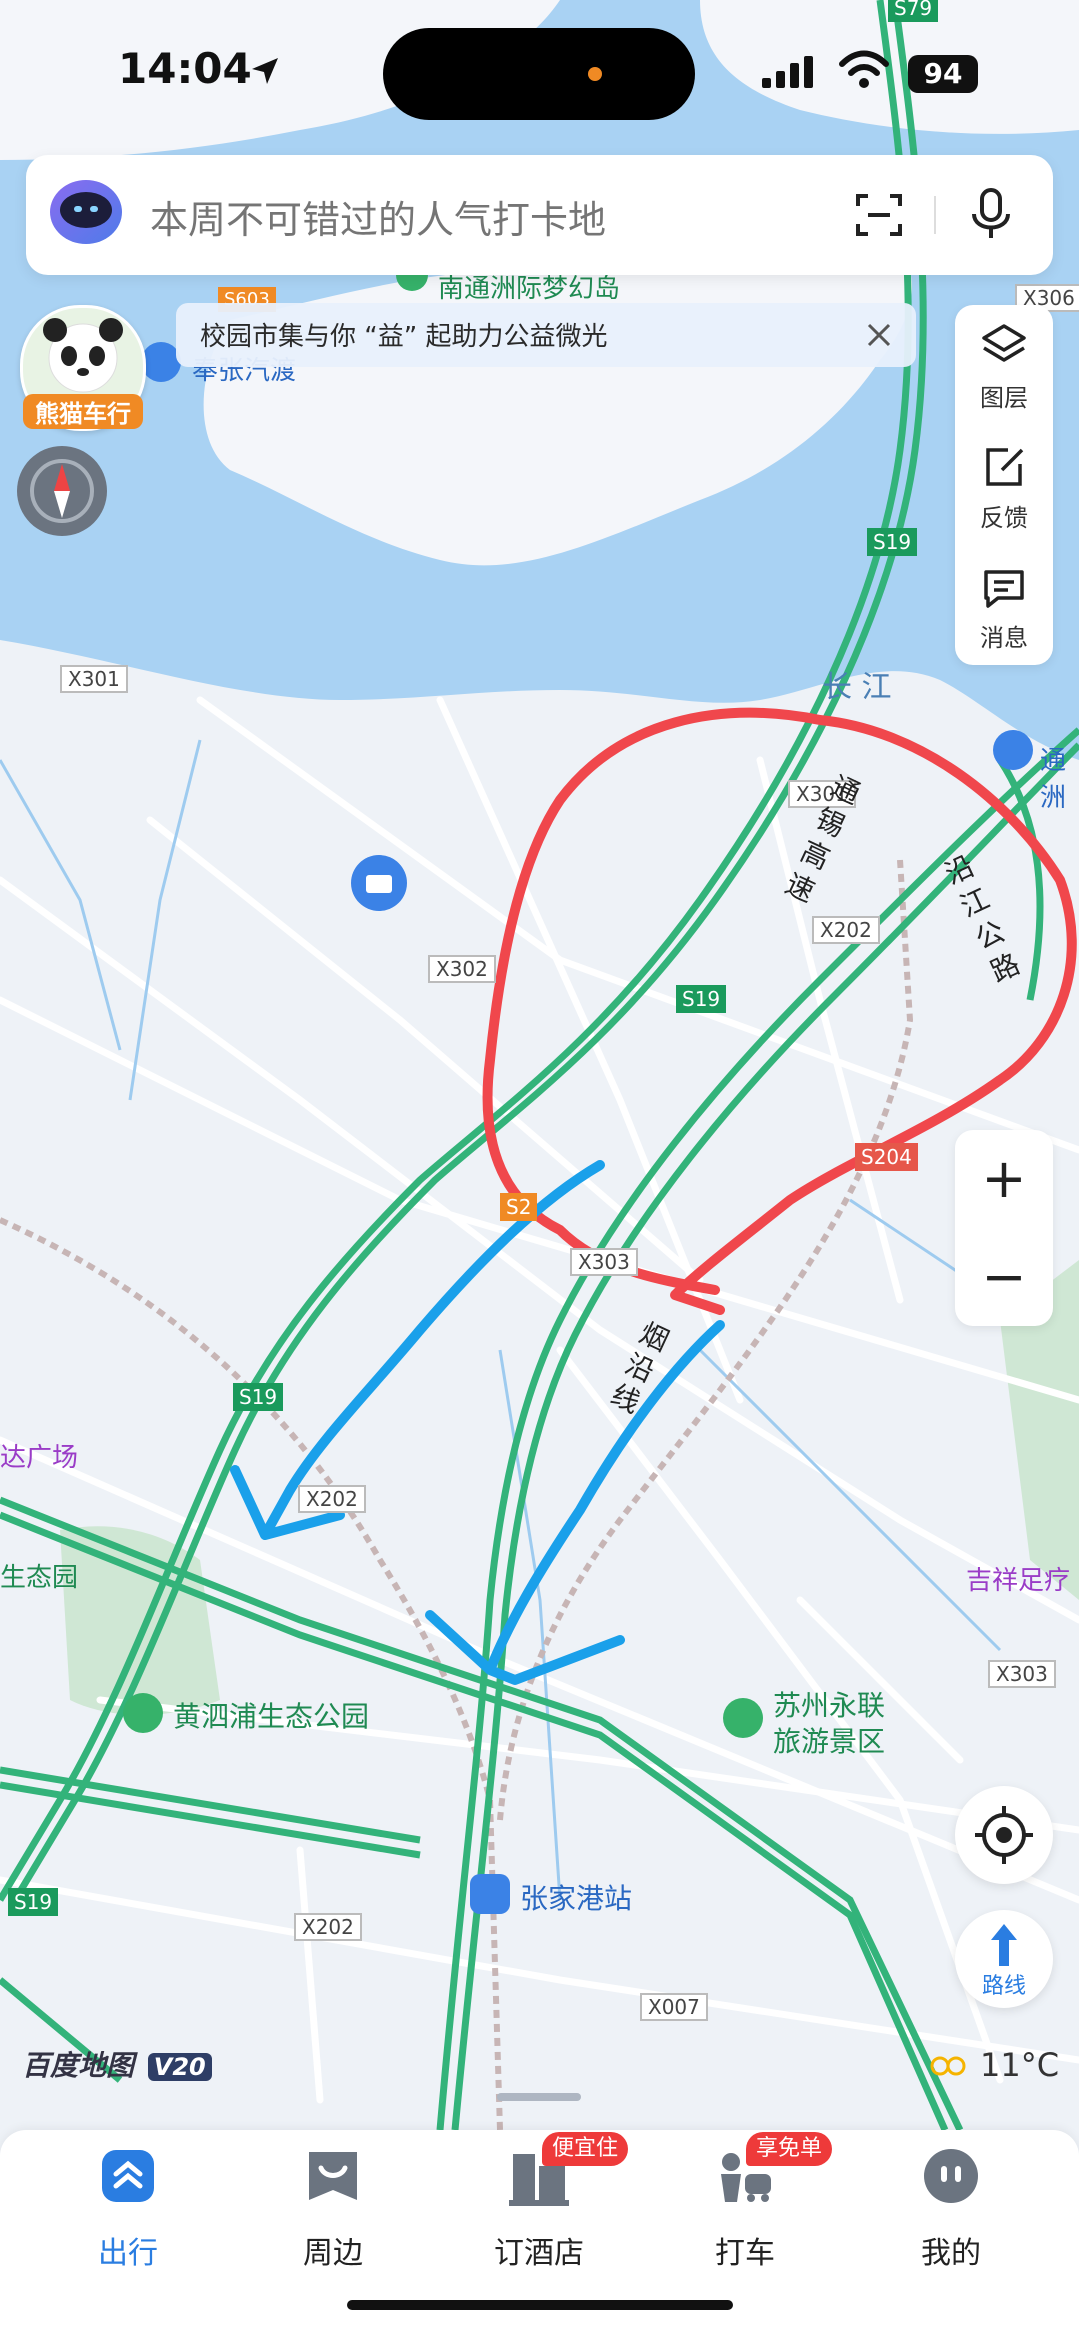  What do you see at coordinates (595, 74) in the screenshot?
I see `privacy-dot` at bounding box center [595, 74].